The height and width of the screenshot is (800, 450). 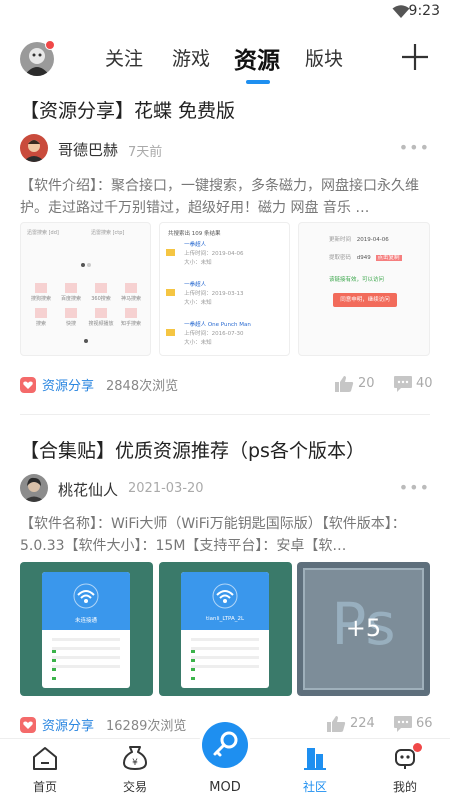 What do you see at coordinates (217, 325) in the screenshot?
I see `result-title: 一拳超人 One Punch Man` at bounding box center [217, 325].